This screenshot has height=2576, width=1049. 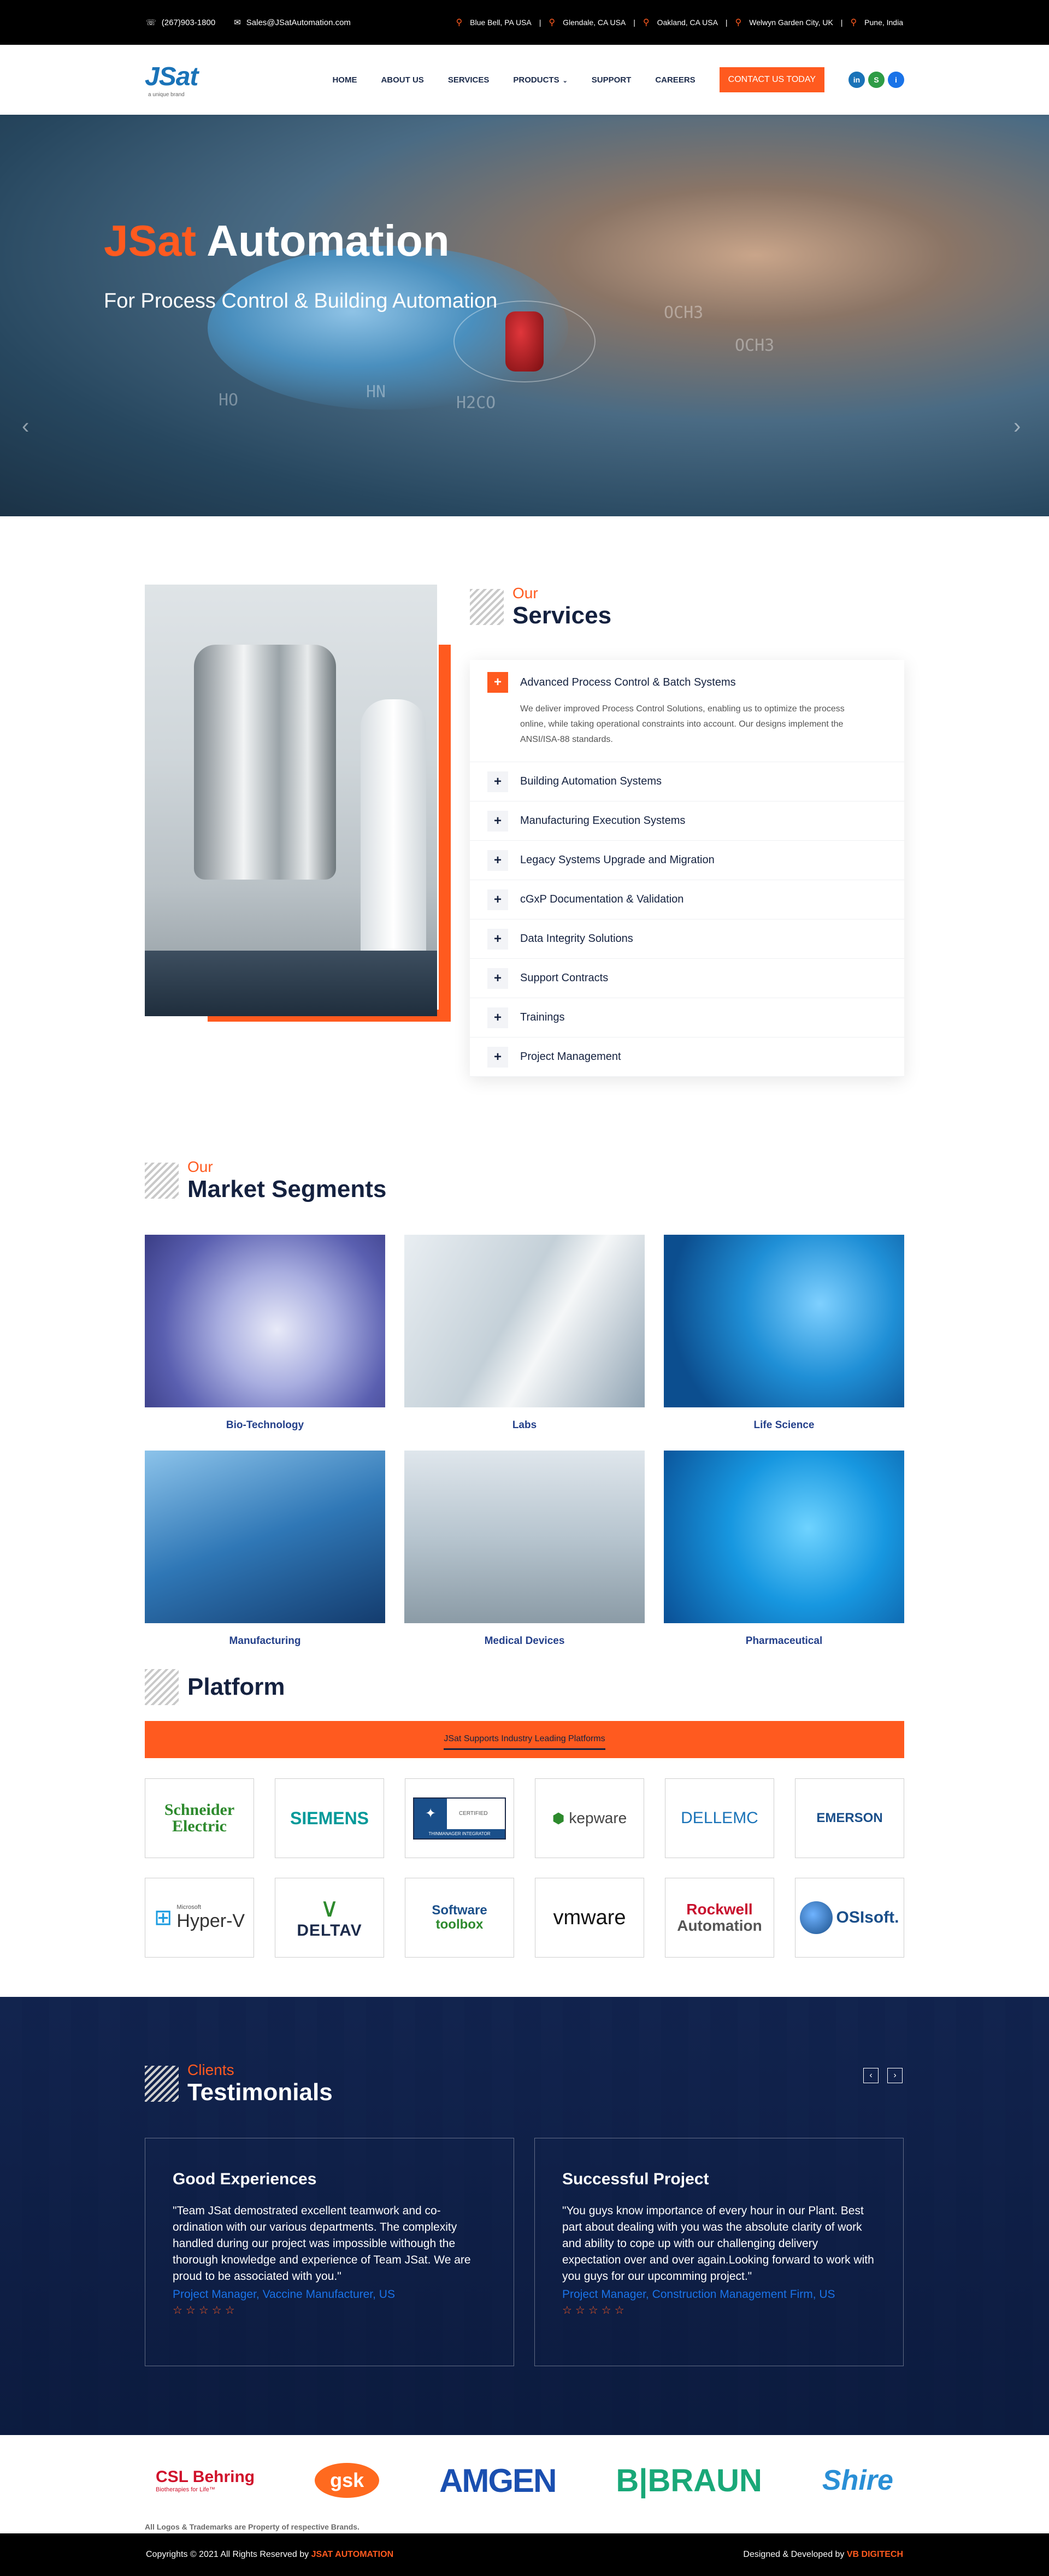 What do you see at coordinates (163, 1918) in the screenshot?
I see `windows-icon: ⊞` at bounding box center [163, 1918].